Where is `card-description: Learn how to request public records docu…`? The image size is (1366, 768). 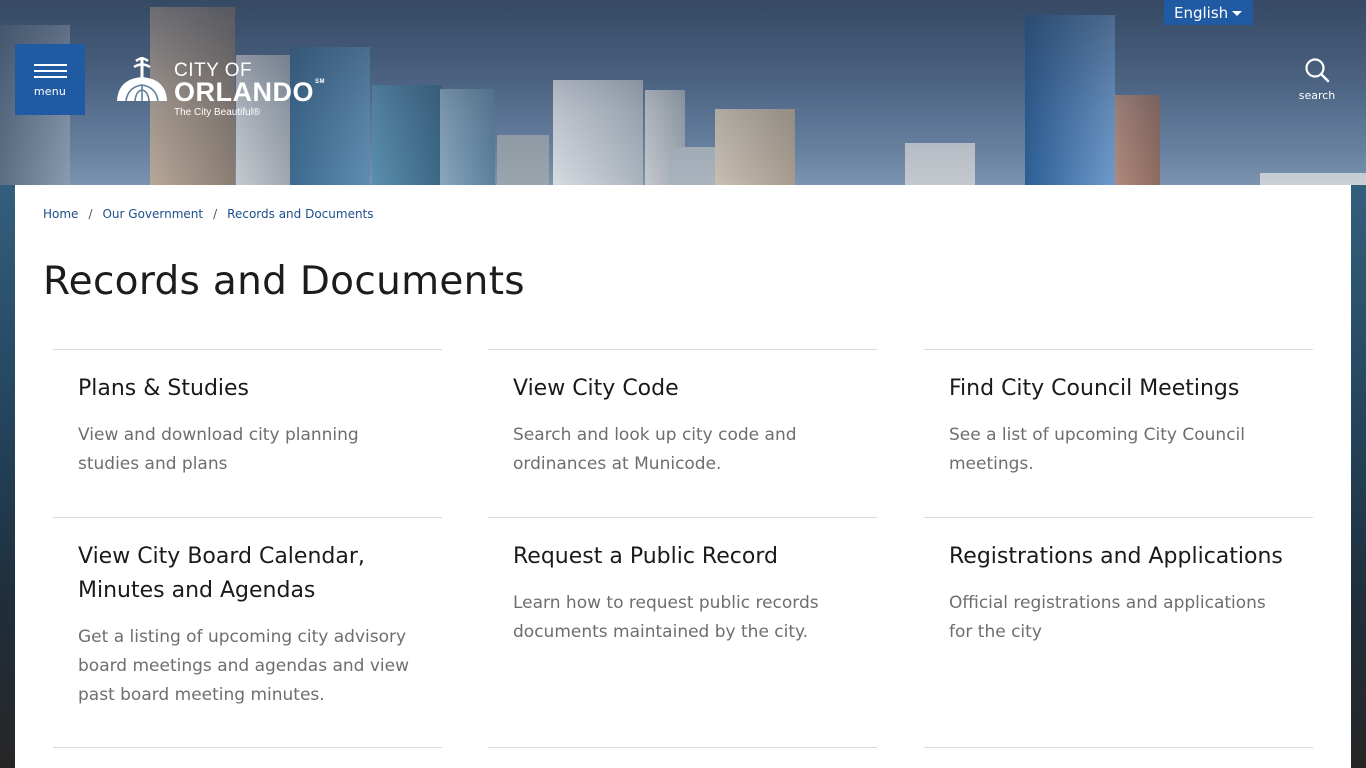 card-description: Learn how to request public records docu… is located at coordinates (666, 617).